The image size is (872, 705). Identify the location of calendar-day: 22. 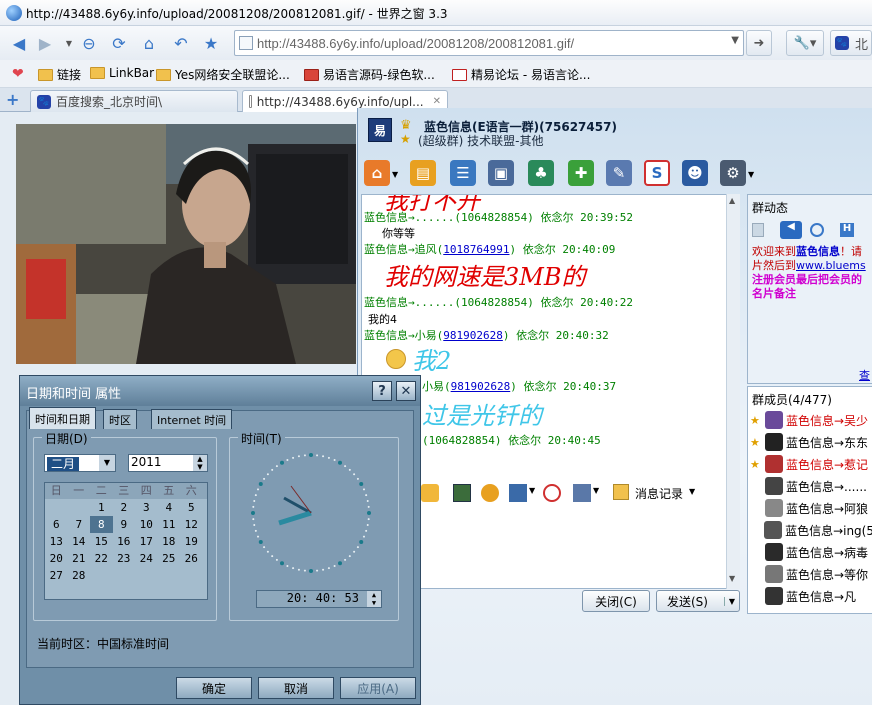
(101, 558).